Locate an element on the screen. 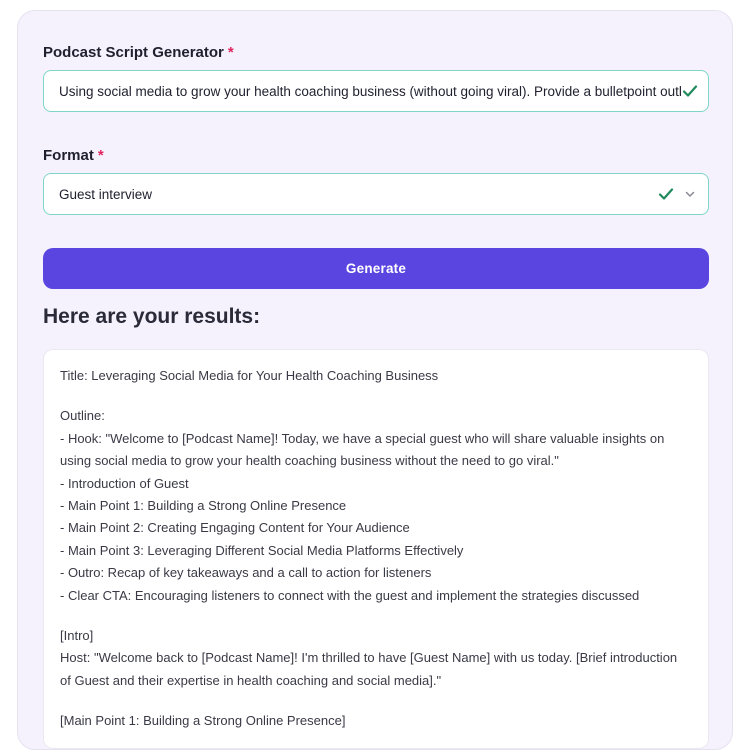  format-select-value: Guest interview is located at coordinates (351, 194).